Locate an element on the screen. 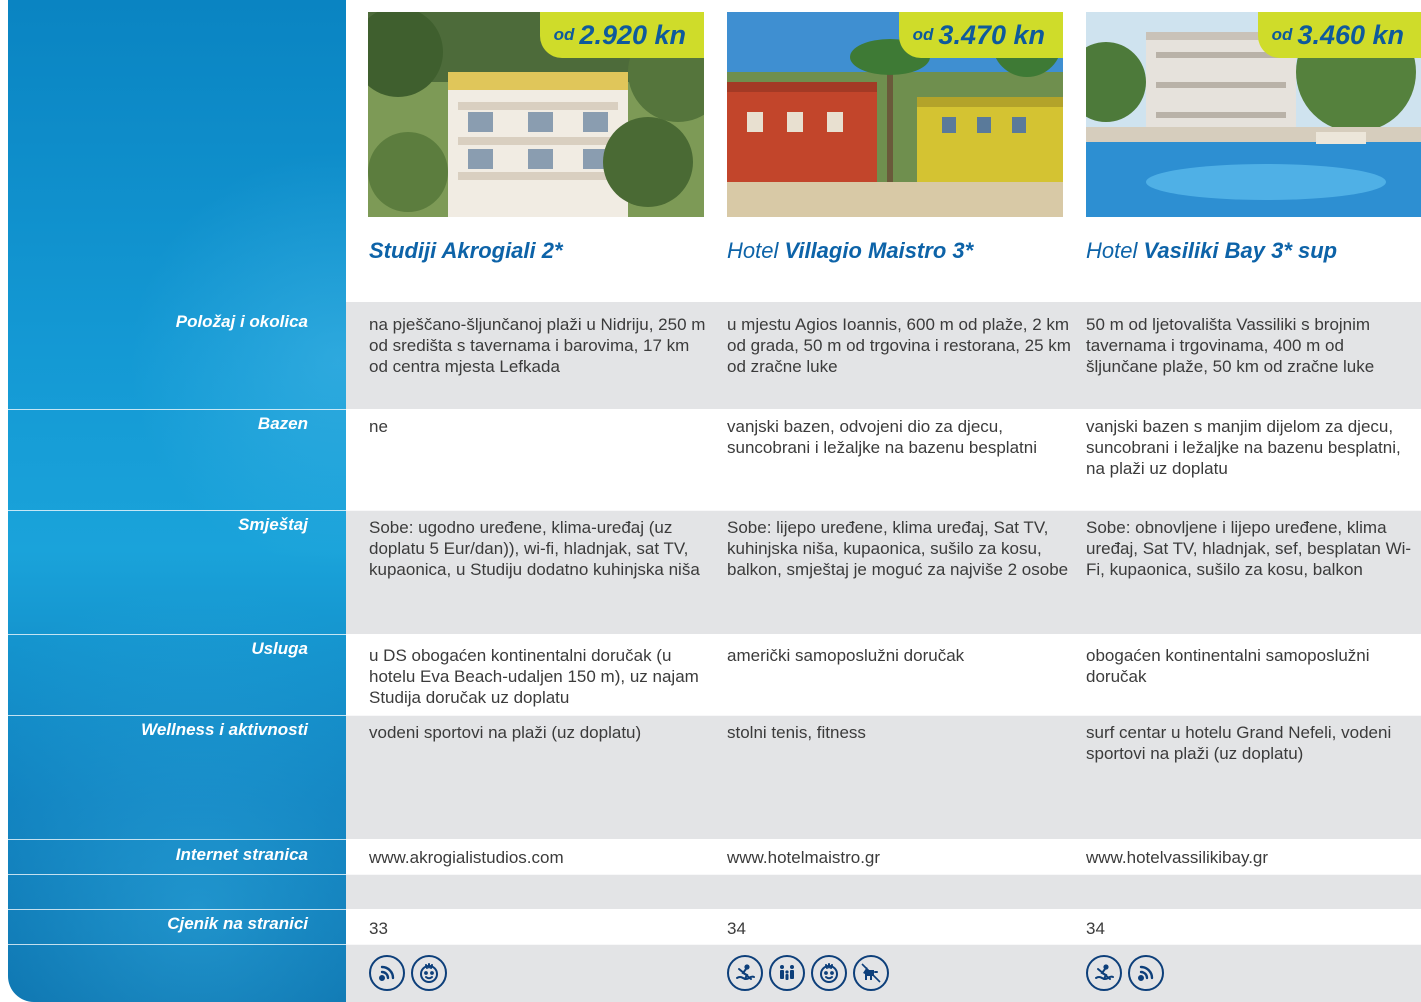  cell-usluga: američki samoposlužni doručak is located at coordinates (846, 655).